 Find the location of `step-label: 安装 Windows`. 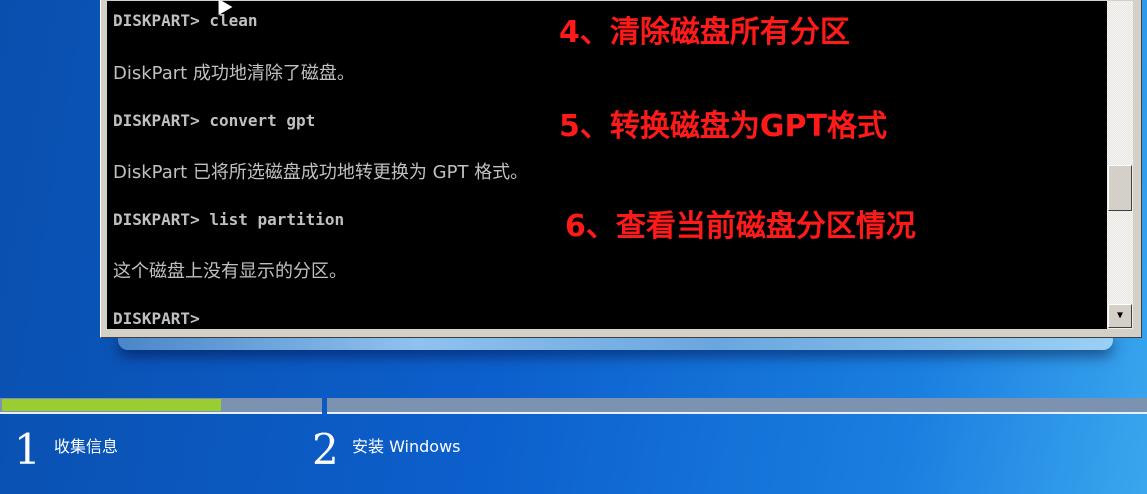

step-label: 安装 Windows is located at coordinates (406, 446).